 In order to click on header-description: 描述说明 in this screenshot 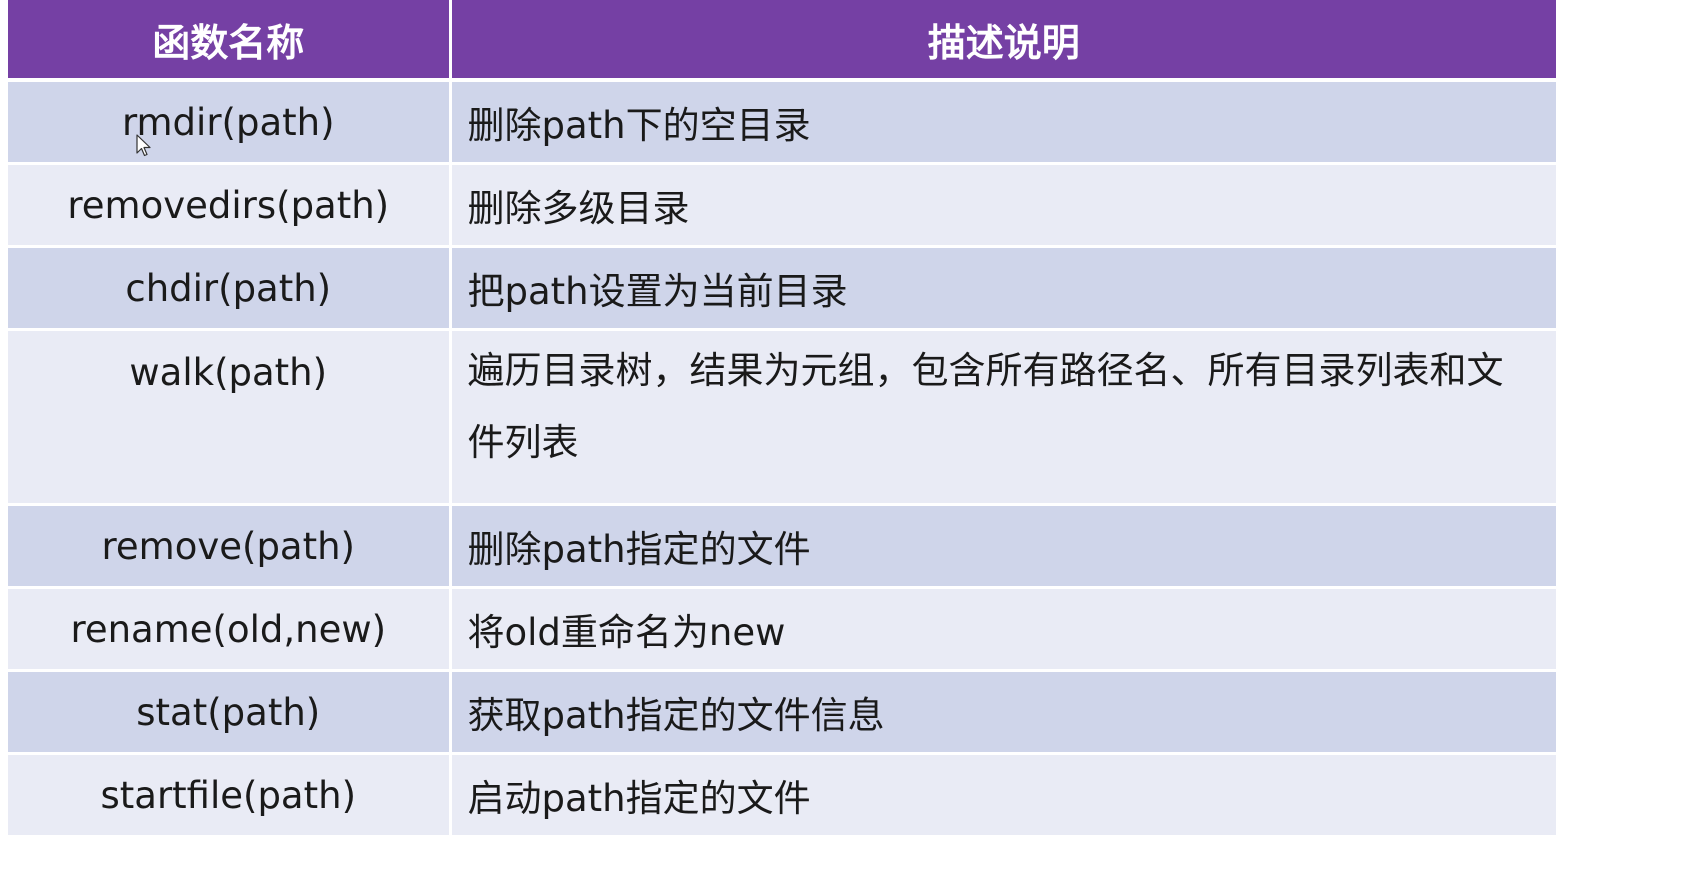, I will do `click(1003, 41)`.